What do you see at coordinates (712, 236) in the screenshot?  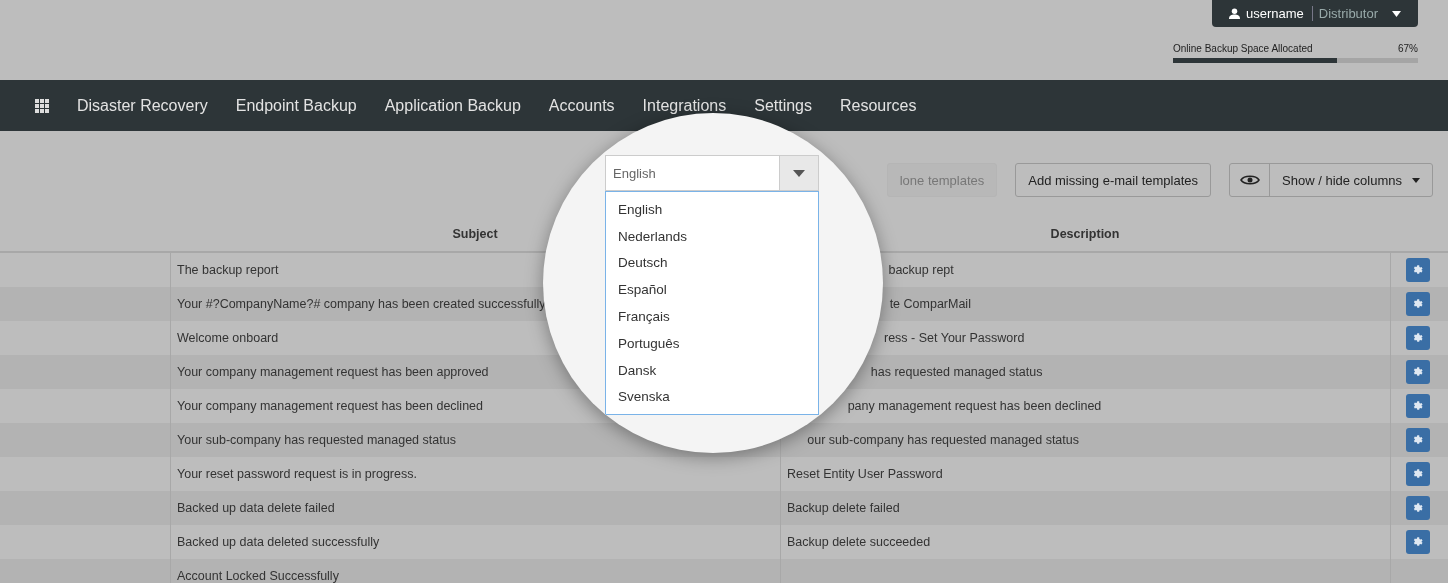 I see `language-option: Nederlands` at bounding box center [712, 236].